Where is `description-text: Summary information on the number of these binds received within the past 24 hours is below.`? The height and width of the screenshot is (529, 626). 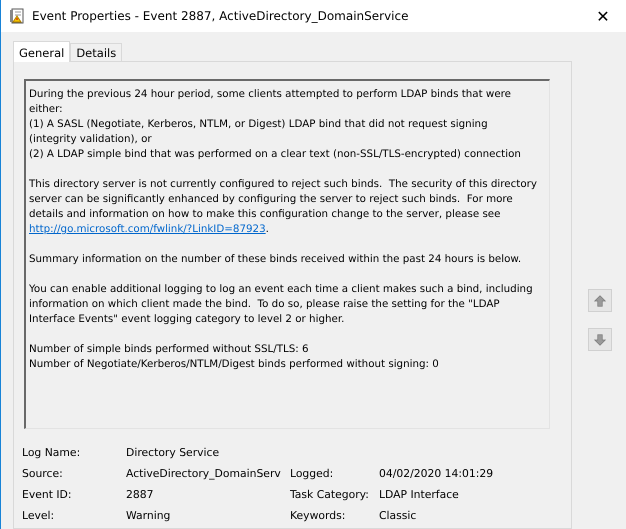 description-text: Summary information on the number of these binds received within the past 24 hours is below. is located at coordinates (275, 259).